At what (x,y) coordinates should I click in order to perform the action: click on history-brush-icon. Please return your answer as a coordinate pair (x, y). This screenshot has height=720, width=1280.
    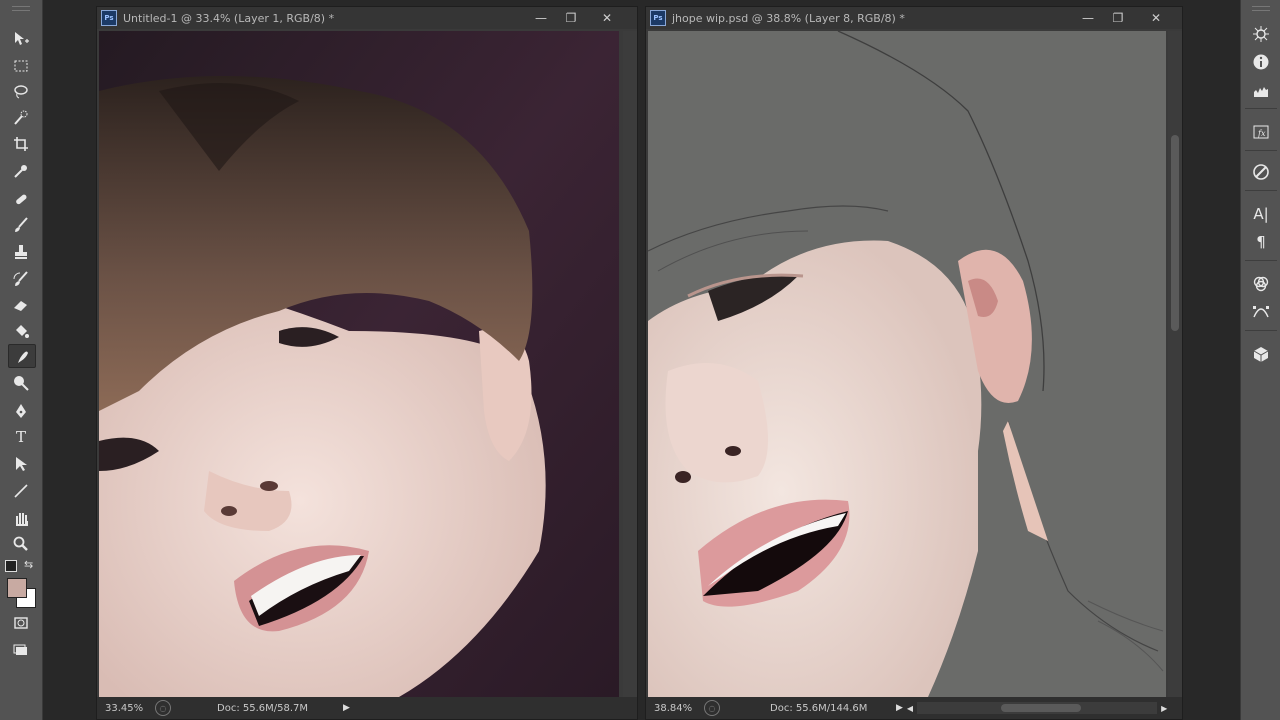
    Looking at the image, I should click on (21, 279).